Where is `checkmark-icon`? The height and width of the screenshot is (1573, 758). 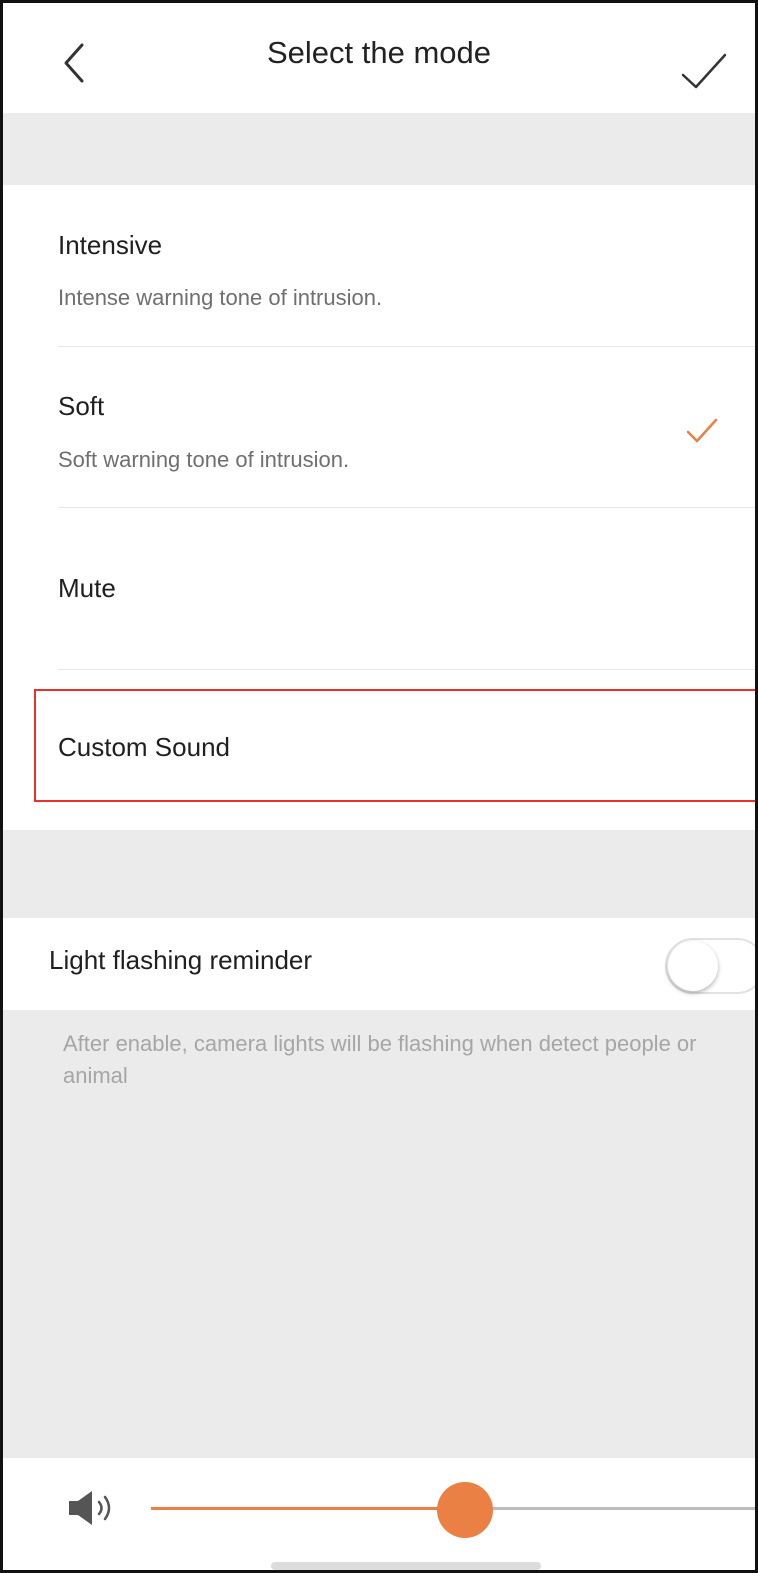
checkmark-icon is located at coordinates (704, 71).